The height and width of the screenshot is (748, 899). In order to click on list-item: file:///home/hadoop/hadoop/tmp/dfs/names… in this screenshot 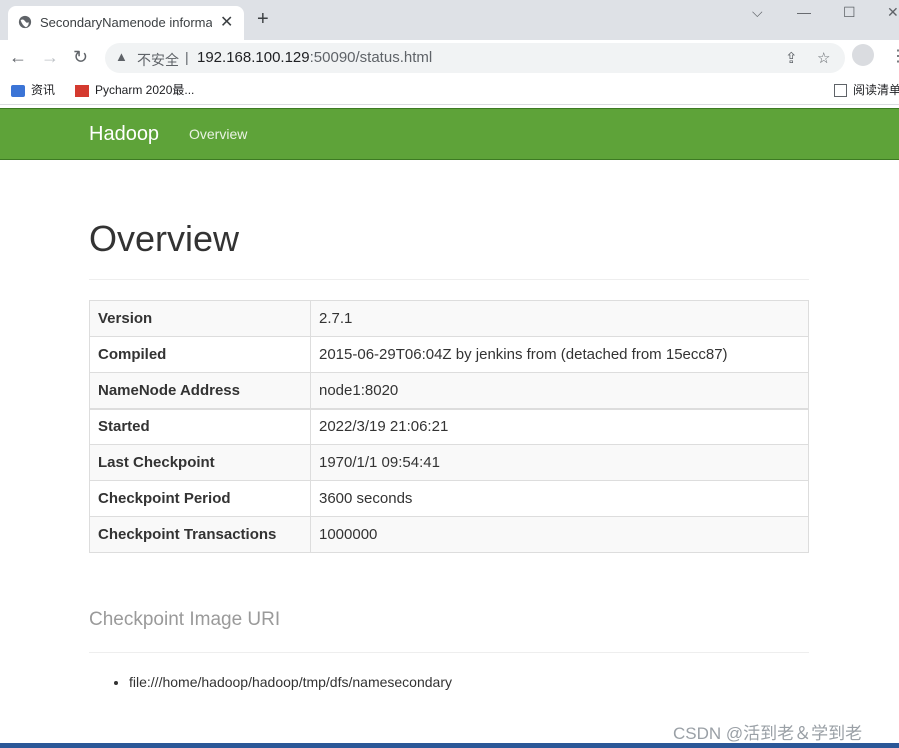, I will do `click(290, 682)`.